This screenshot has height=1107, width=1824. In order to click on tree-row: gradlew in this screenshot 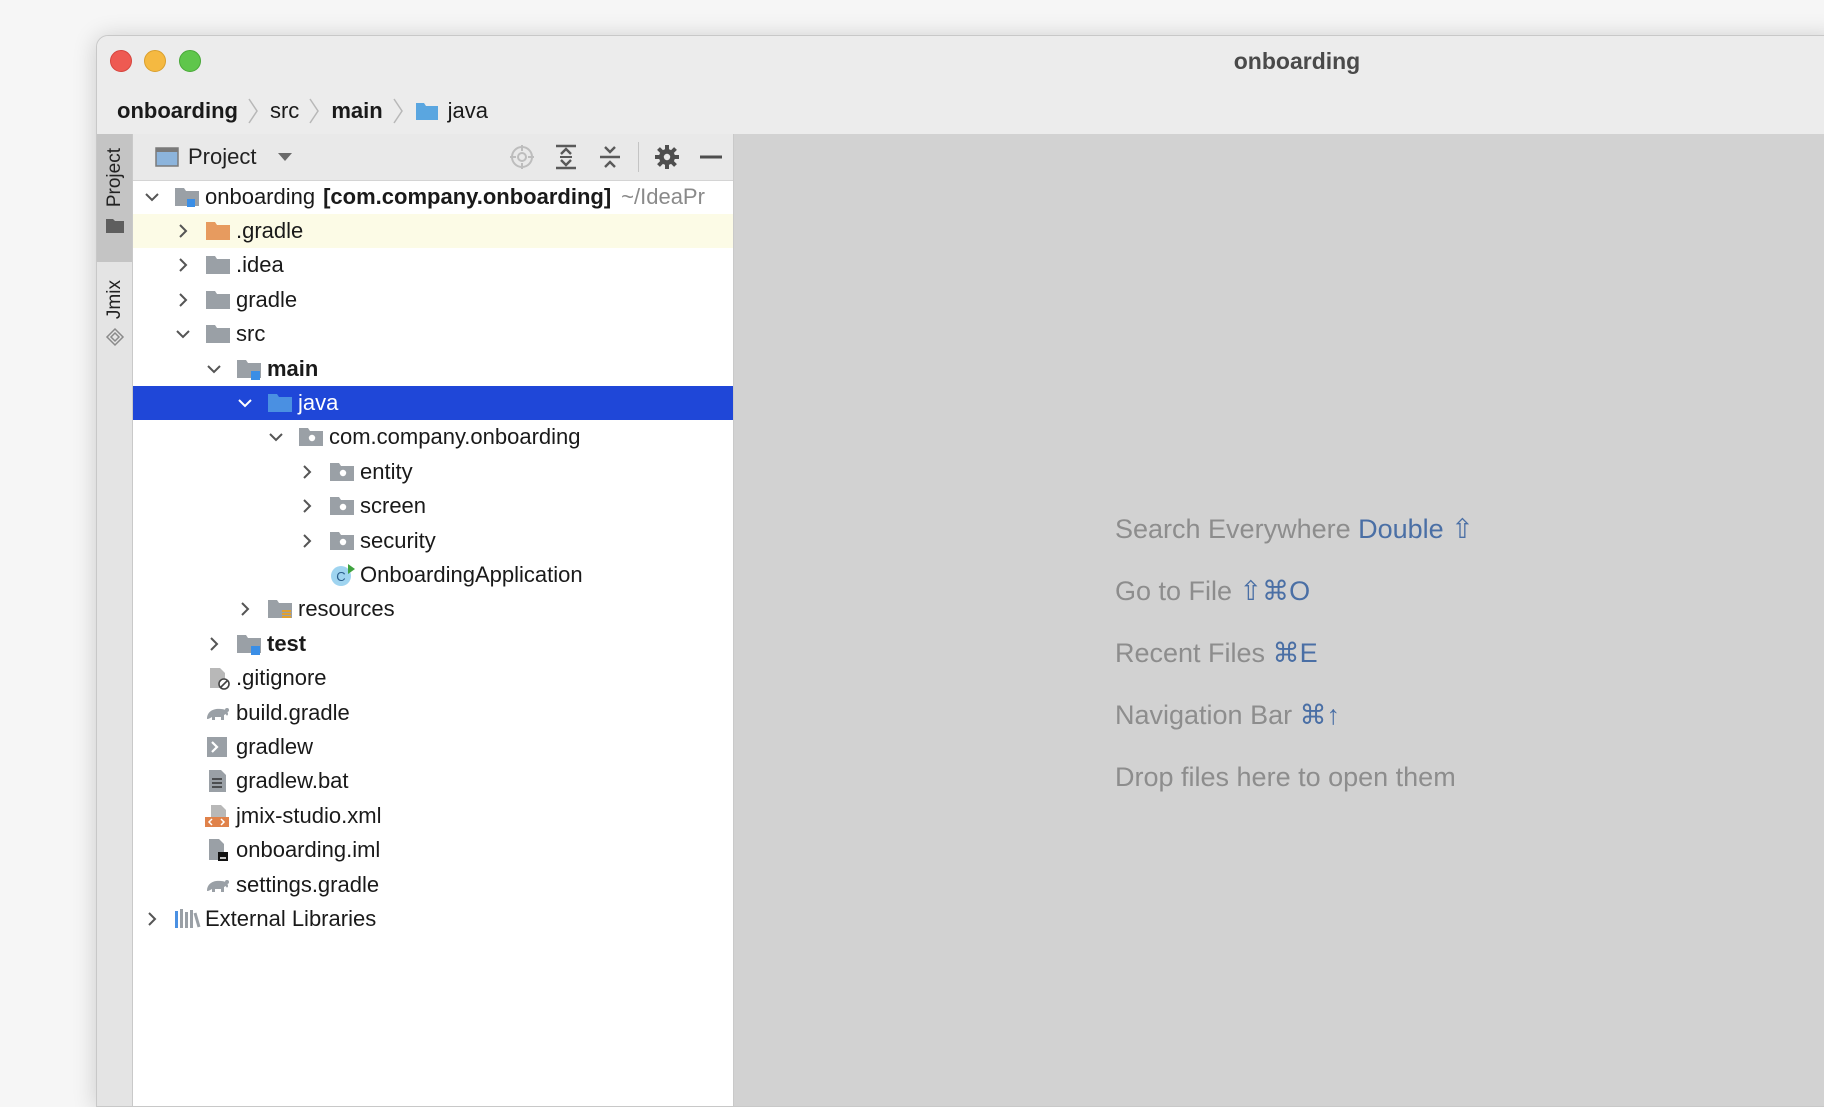, I will do `click(433, 747)`.